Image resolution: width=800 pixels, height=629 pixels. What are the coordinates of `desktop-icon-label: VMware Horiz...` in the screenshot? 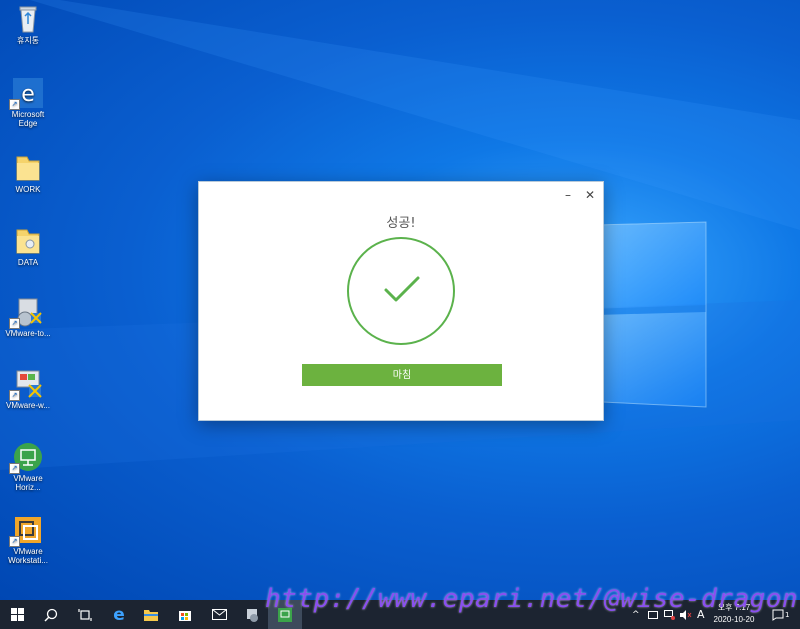 It's located at (28, 483).